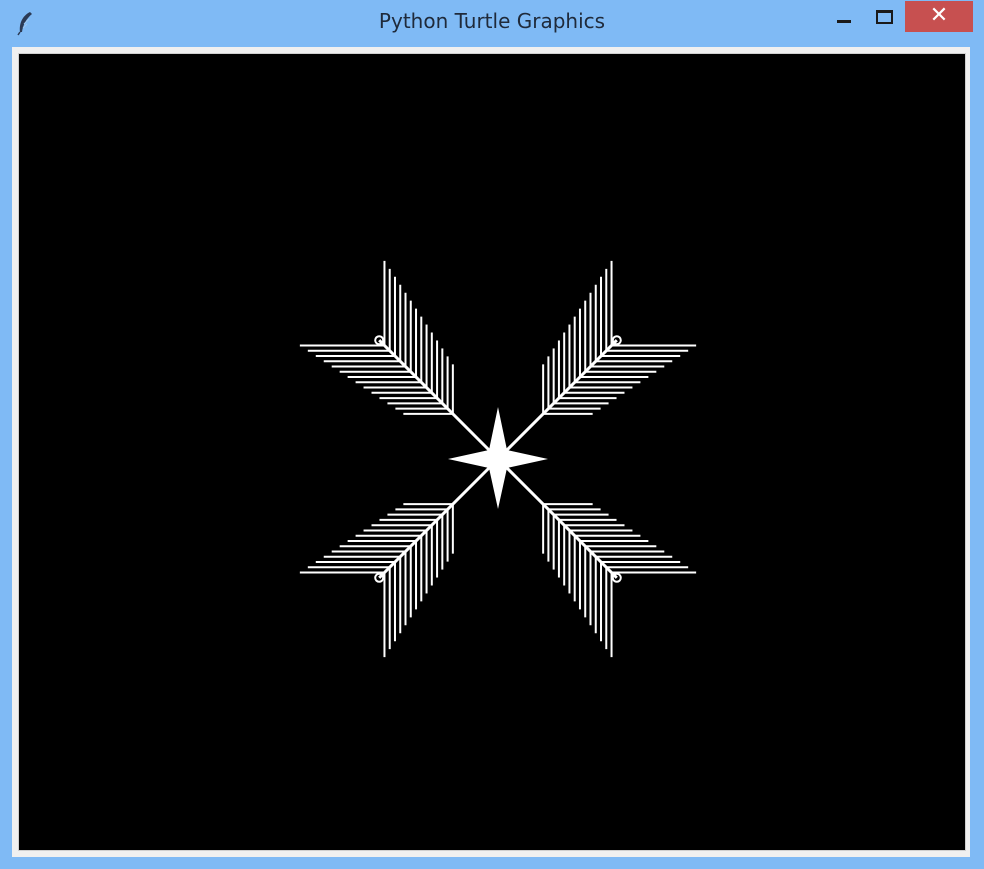  I want to click on close-icon: ✕, so click(939, 15).